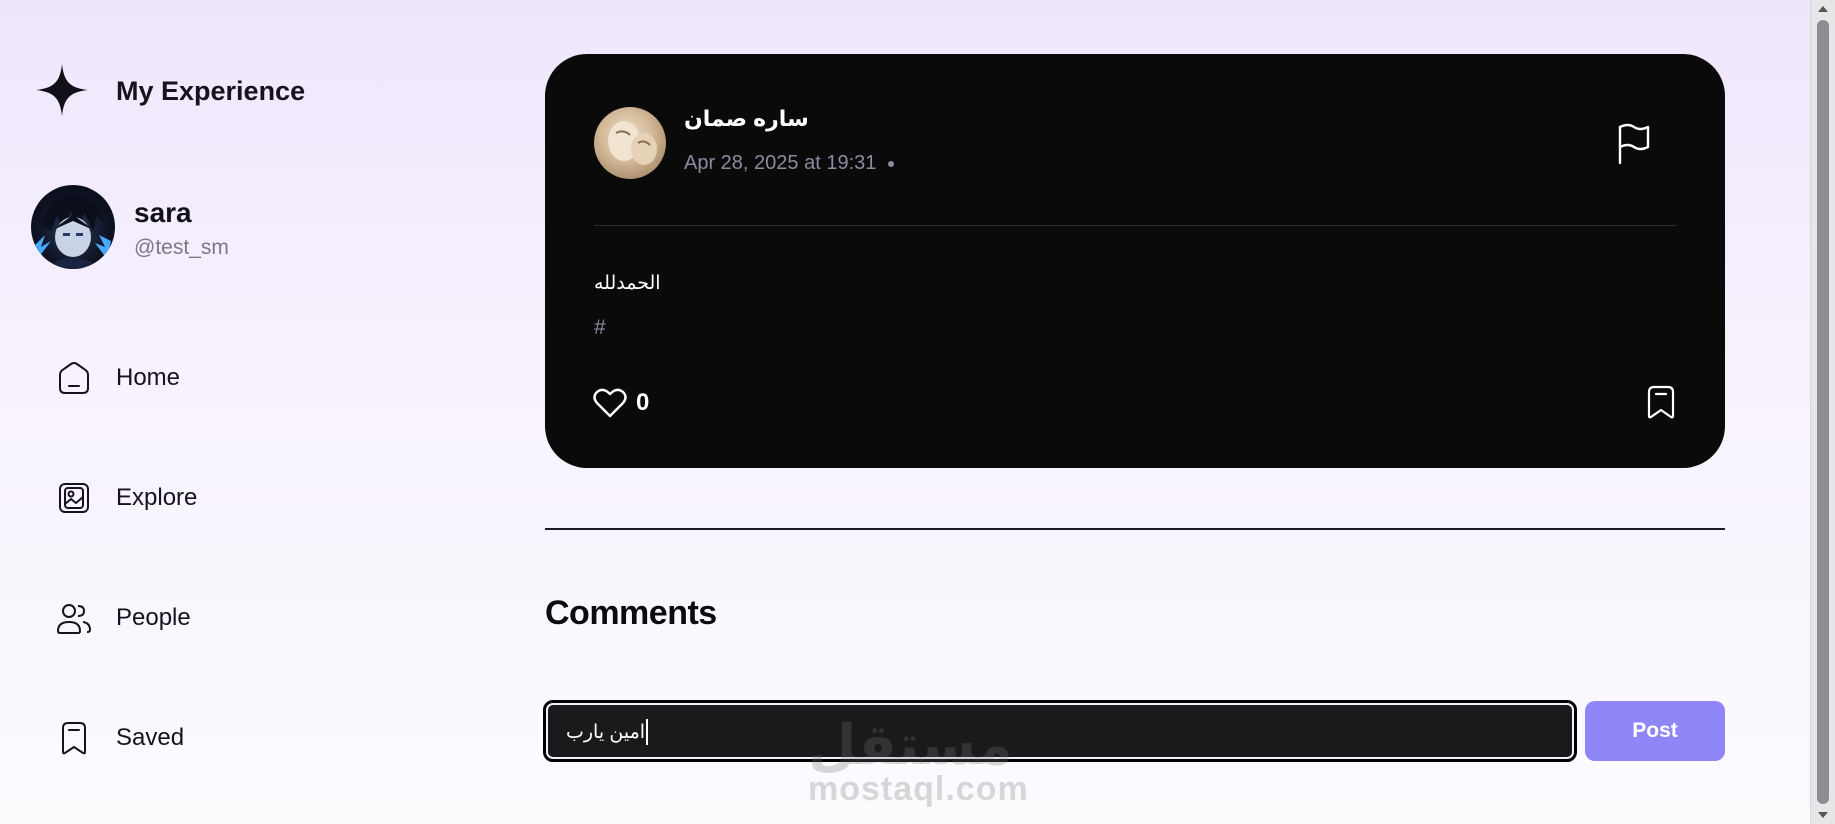  I want to click on post-author-avatar, so click(630, 143).